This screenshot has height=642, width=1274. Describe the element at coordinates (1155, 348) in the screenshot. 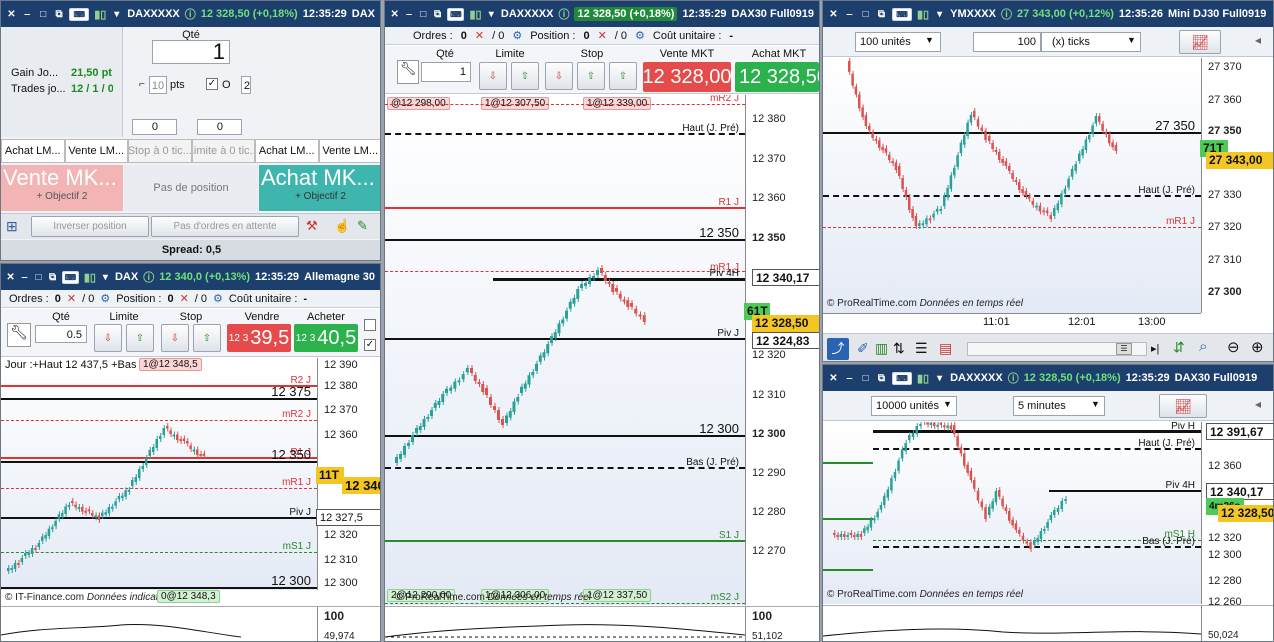

I see `scroll-end-icon: ▸|` at that location.